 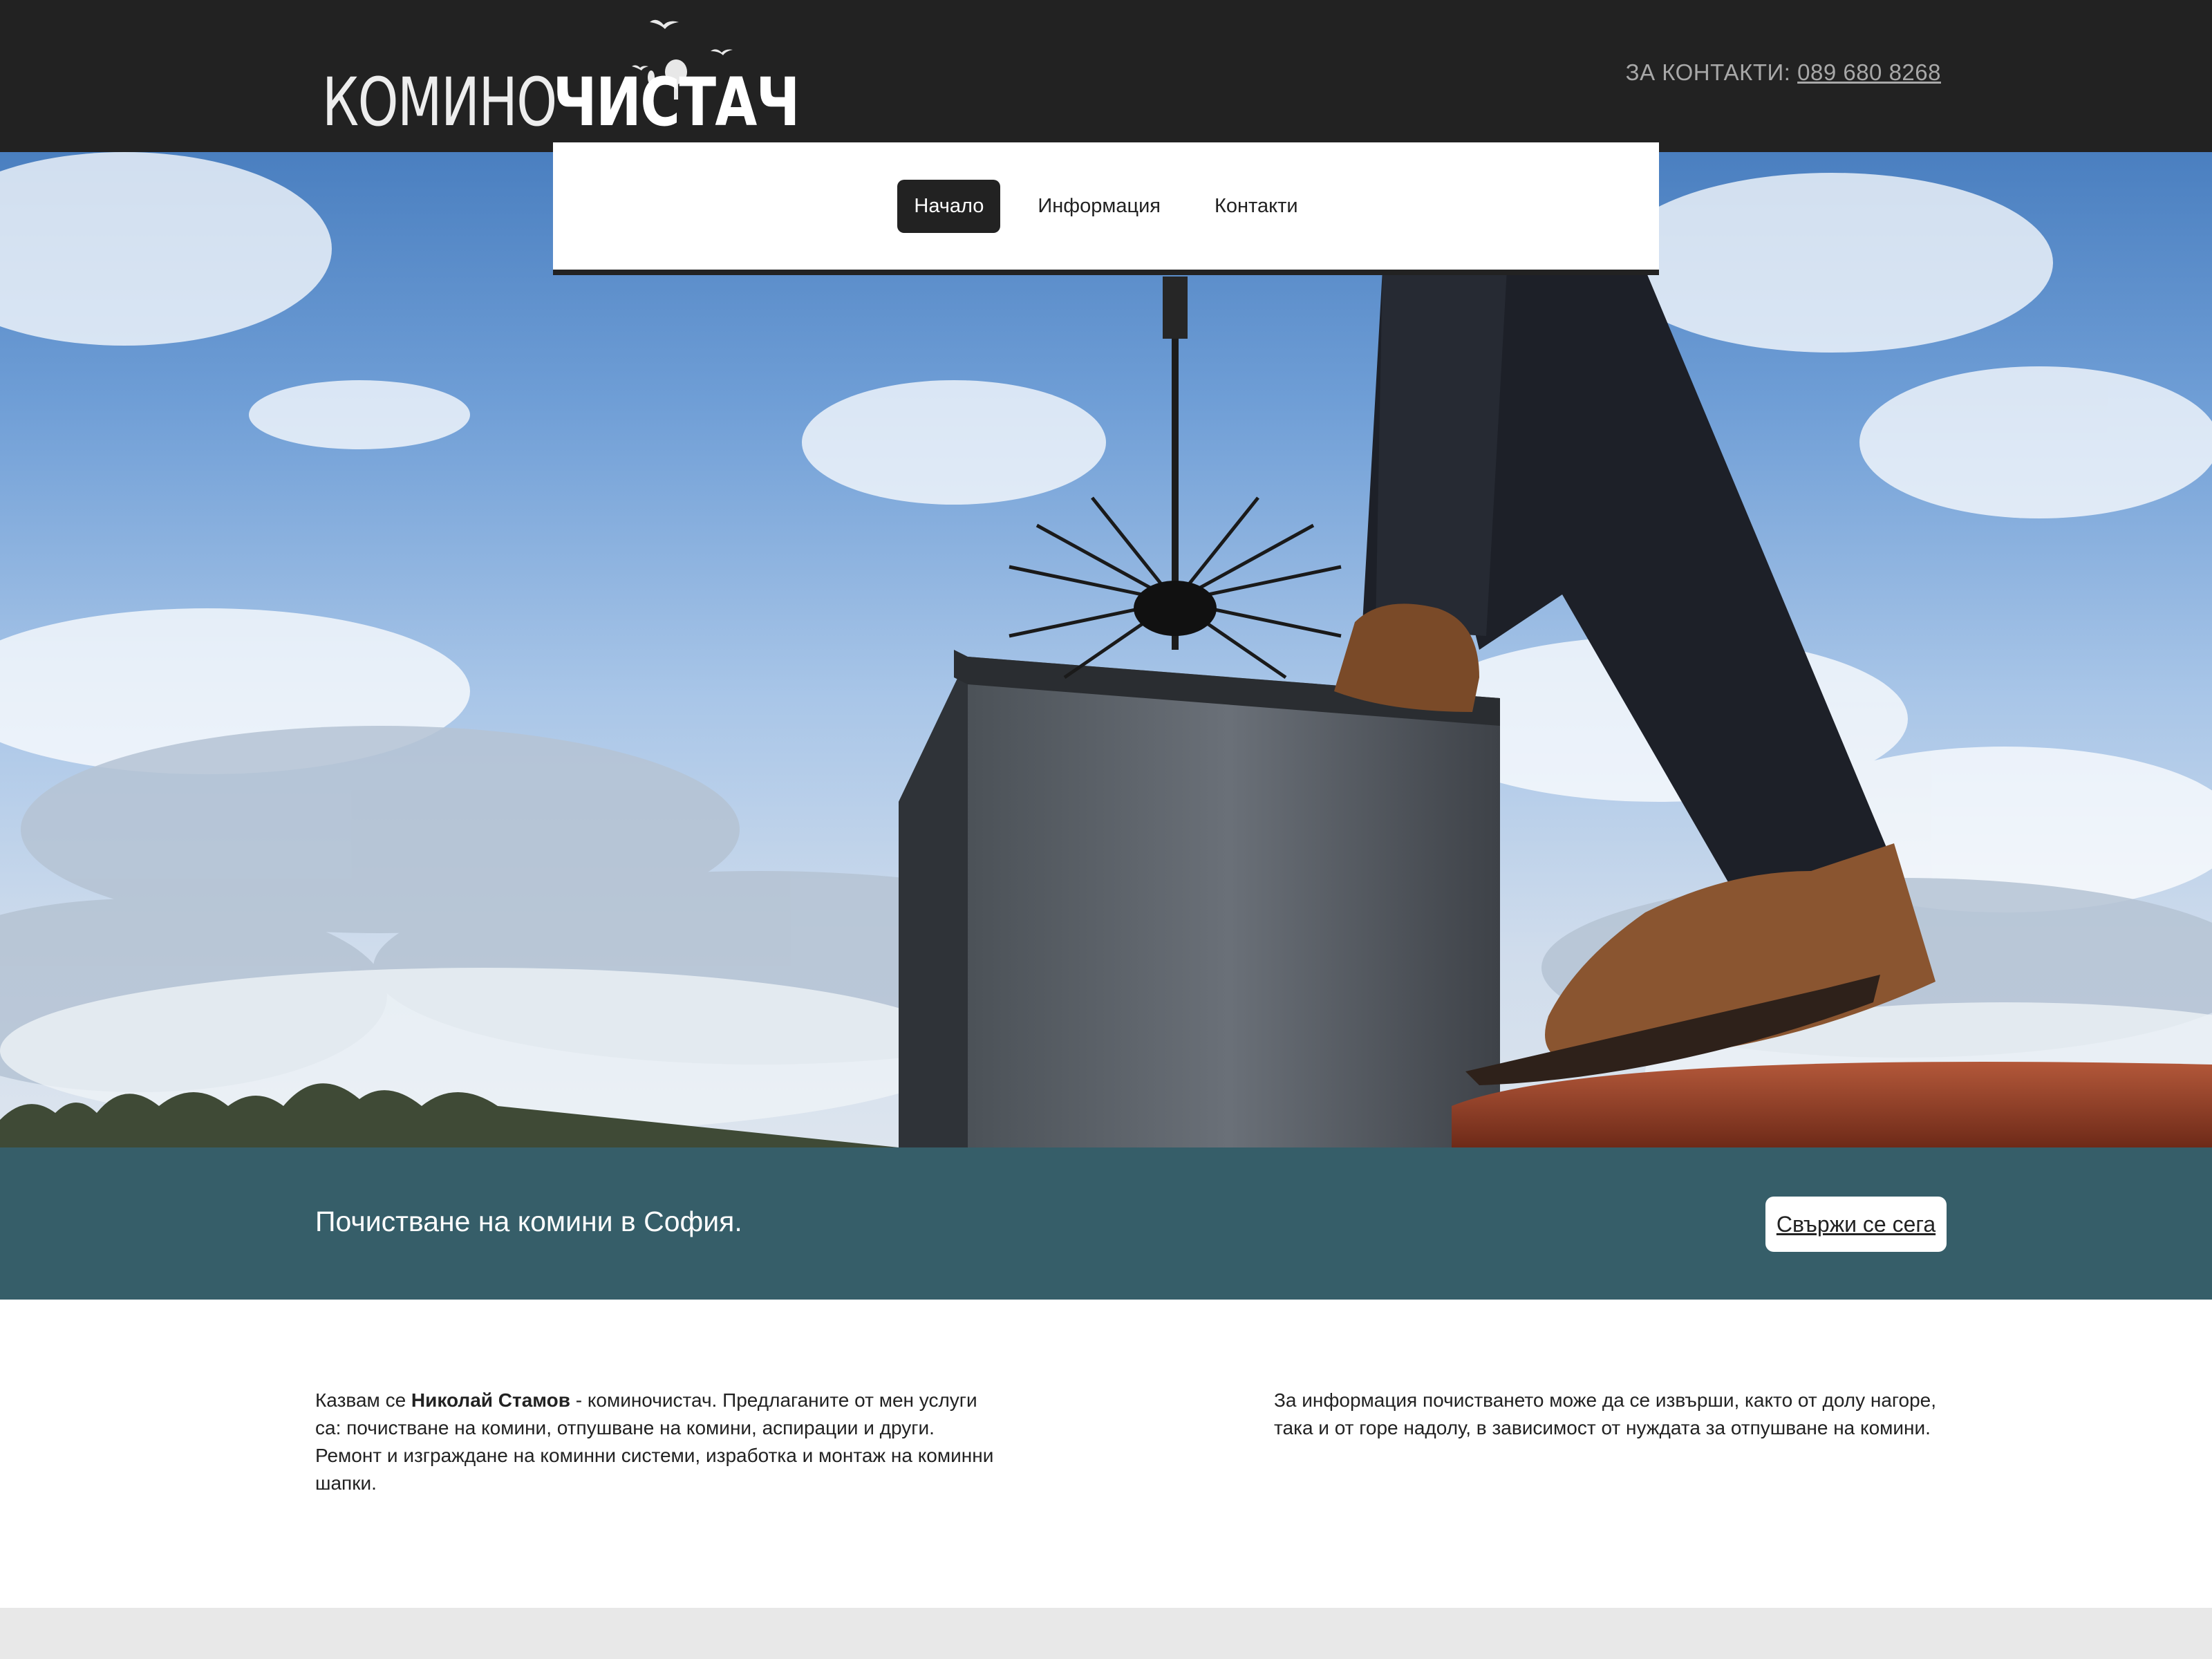 I want to click on site-logo: КОМИНО ЧИСТАЧ, so click(x=561, y=74).